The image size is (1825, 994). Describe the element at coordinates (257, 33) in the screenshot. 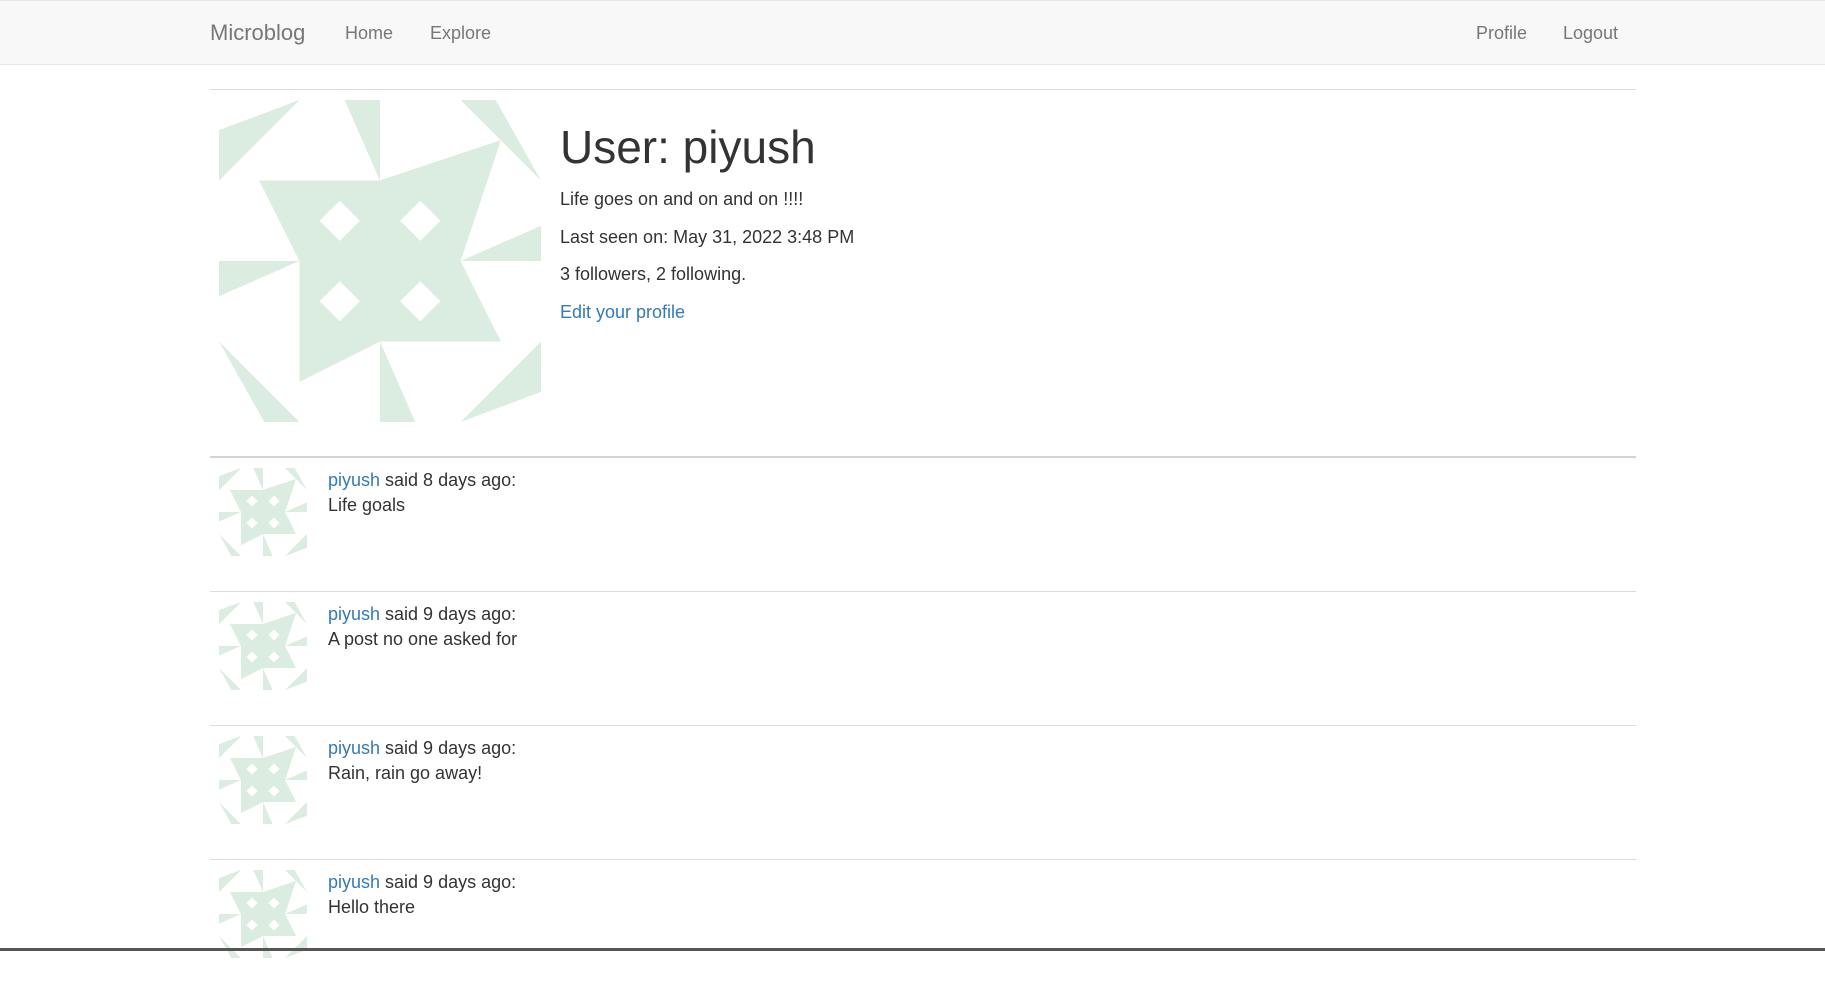

I see `brand-link: Microblog` at that location.